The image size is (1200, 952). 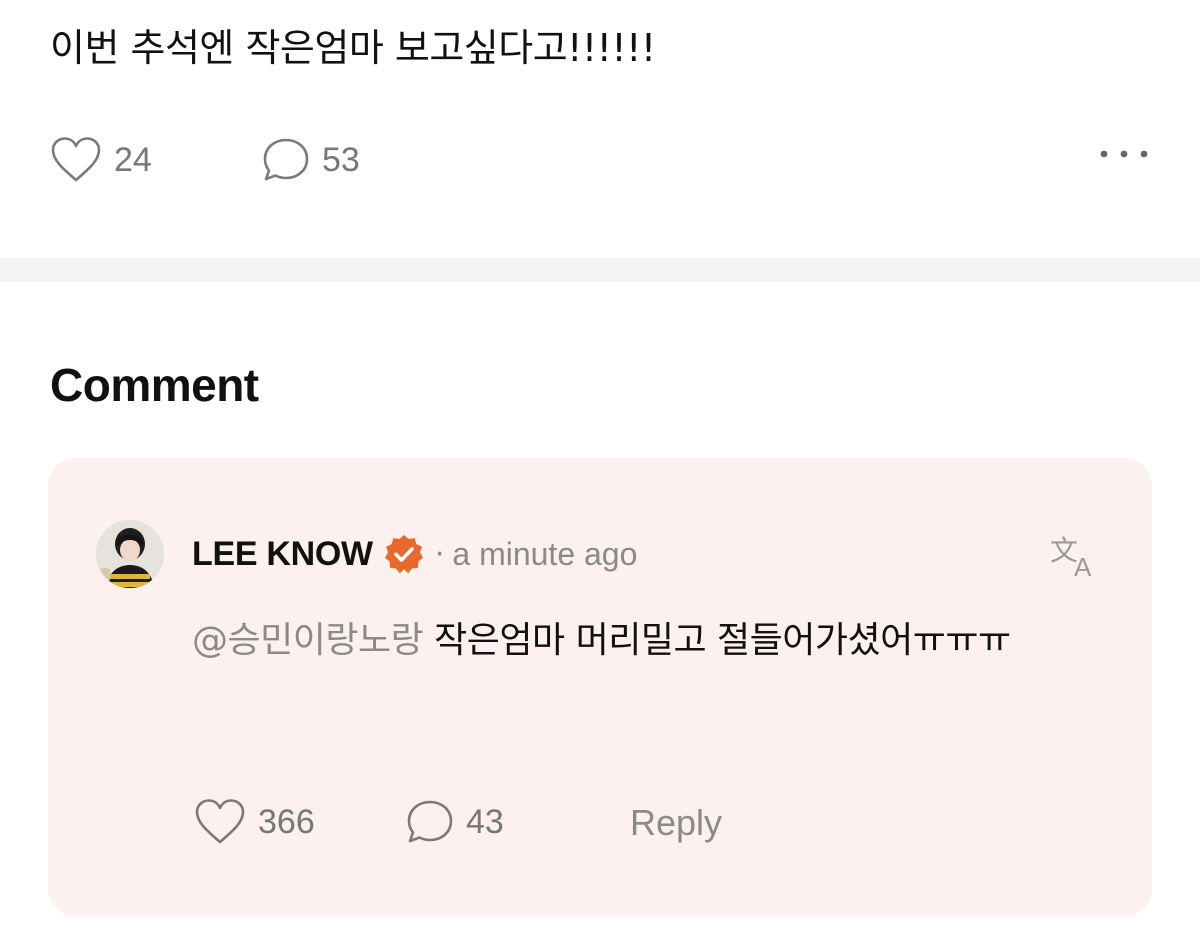 I want to click on reply-label: Reply, so click(x=676, y=822).